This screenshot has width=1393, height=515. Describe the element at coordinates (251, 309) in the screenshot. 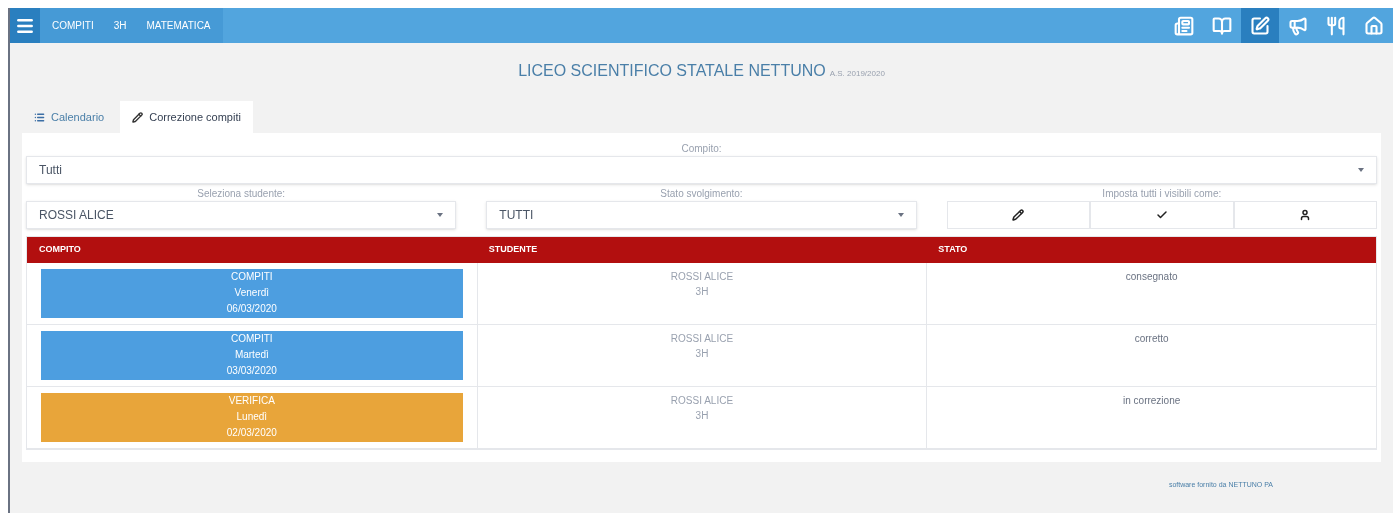

I see `task-date: 06/03/2020` at that location.